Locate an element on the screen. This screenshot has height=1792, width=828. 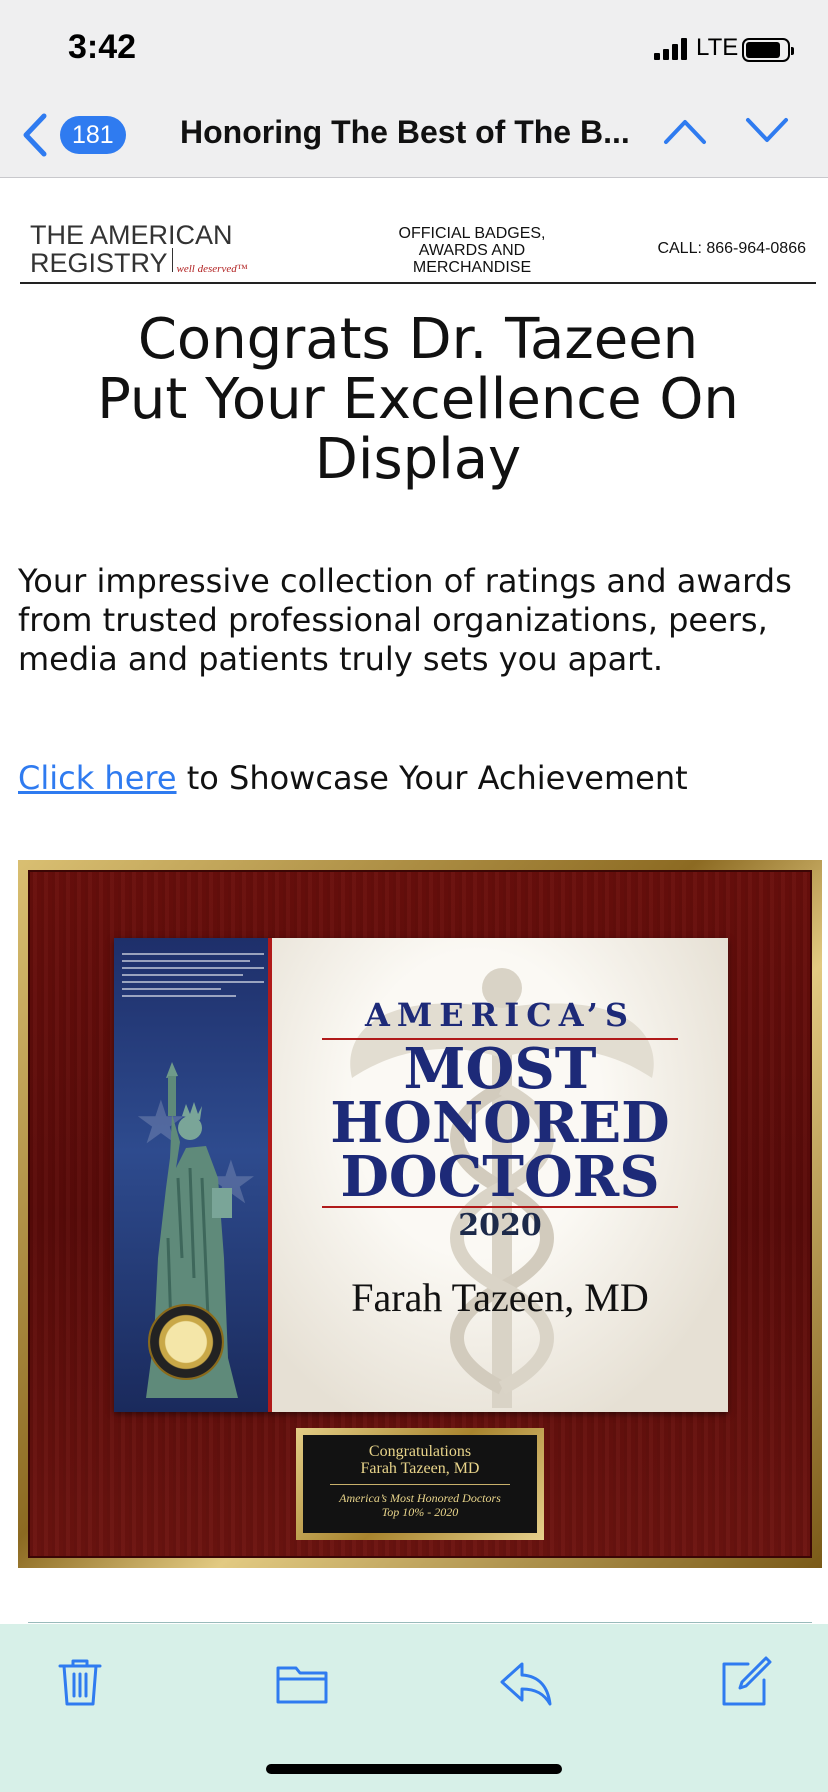
cert-title: MOST HONORED DOCTORS is located at coordinates (500, 1123).